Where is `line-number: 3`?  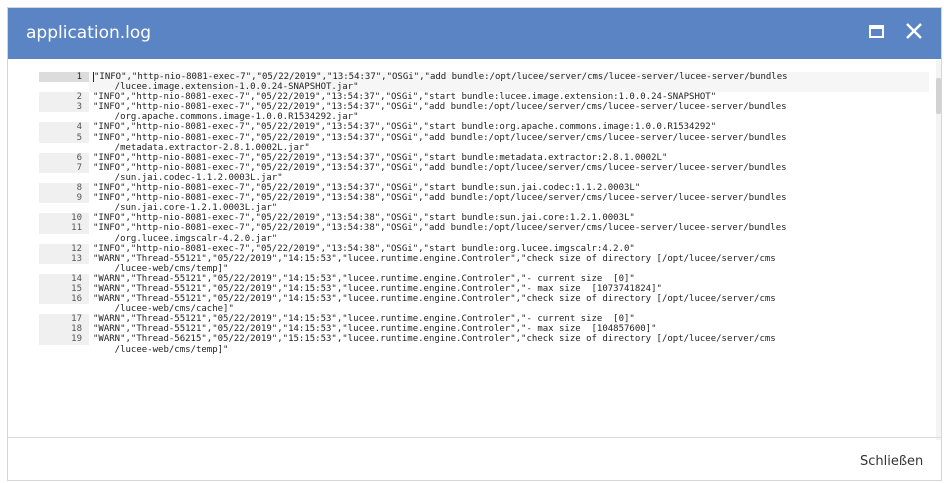
line-number: 3 is located at coordinates (64, 107).